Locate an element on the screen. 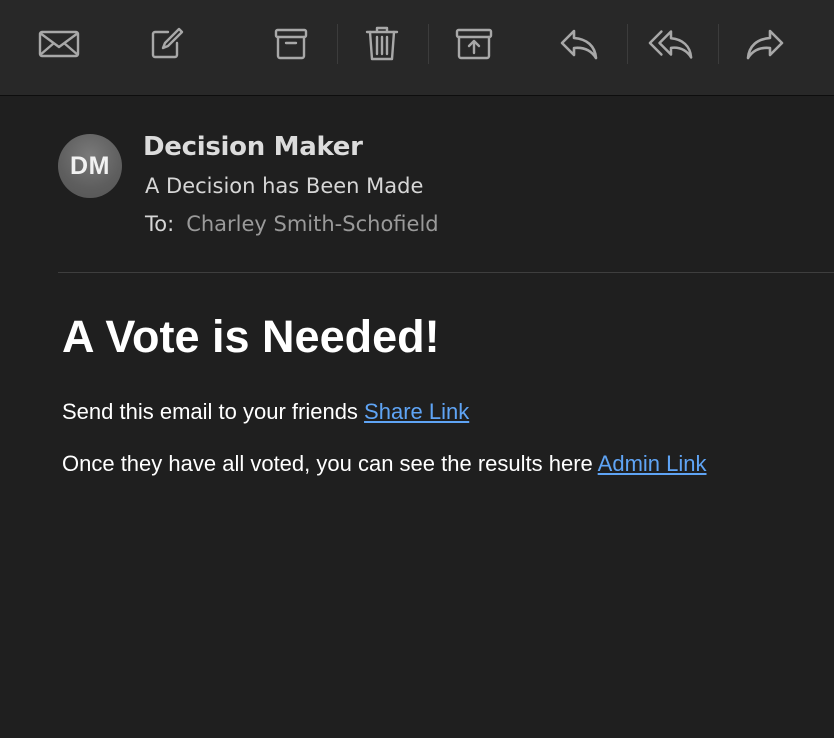 The width and height of the screenshot is (834, 738). body-heading: A Vote is Needed! is located at coordinates (251, 336).